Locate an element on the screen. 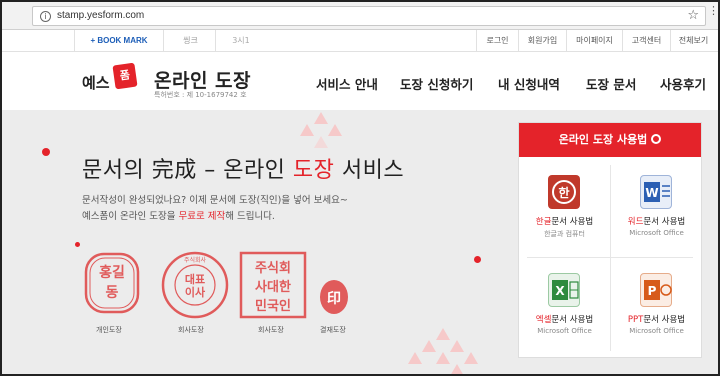 The width and height of the screenshot is (720, 376). hwp-icon: 한 is located at coordinates (564, 192).